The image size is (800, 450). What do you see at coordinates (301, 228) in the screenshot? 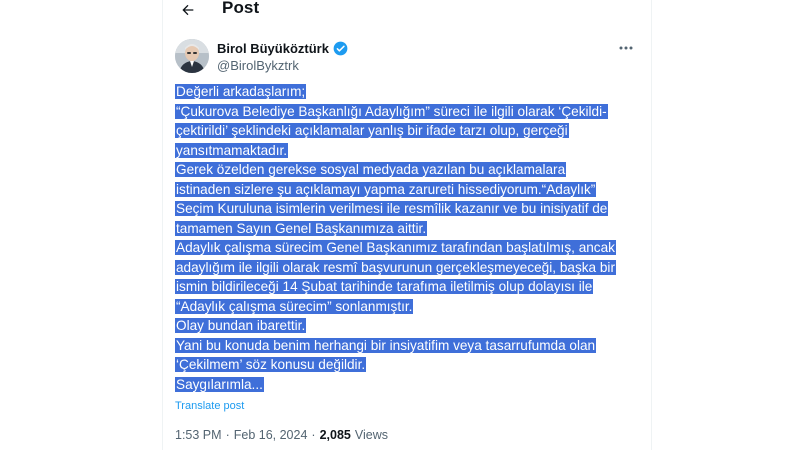
I see `post-text-line: tamamen Sayın Genel Başkanımıza aittir.` at bounding box center [301, 228].